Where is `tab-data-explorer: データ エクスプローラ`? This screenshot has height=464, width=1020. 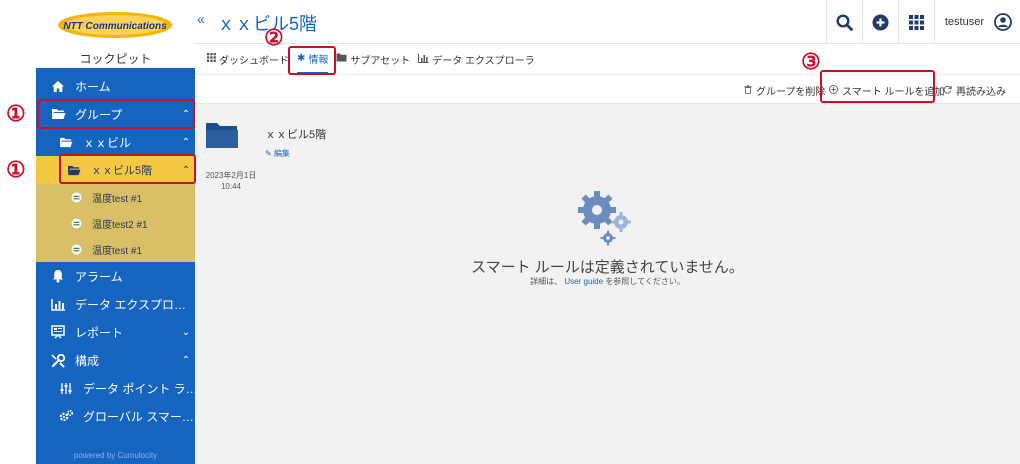 tab-data-explorer: データ エクスプローラ is located at coordinates (476, 59).